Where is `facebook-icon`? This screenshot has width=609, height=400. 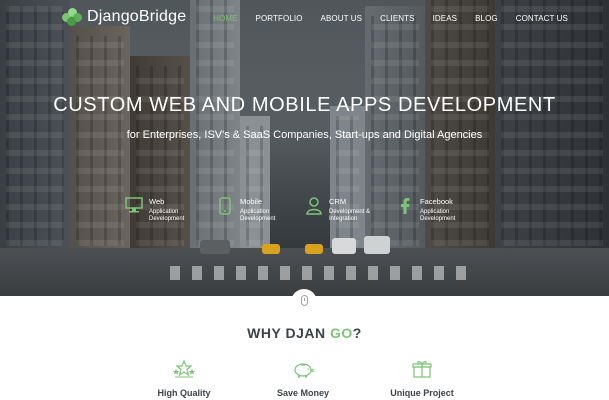 facebook-icon is located at coordinates (405, 206).